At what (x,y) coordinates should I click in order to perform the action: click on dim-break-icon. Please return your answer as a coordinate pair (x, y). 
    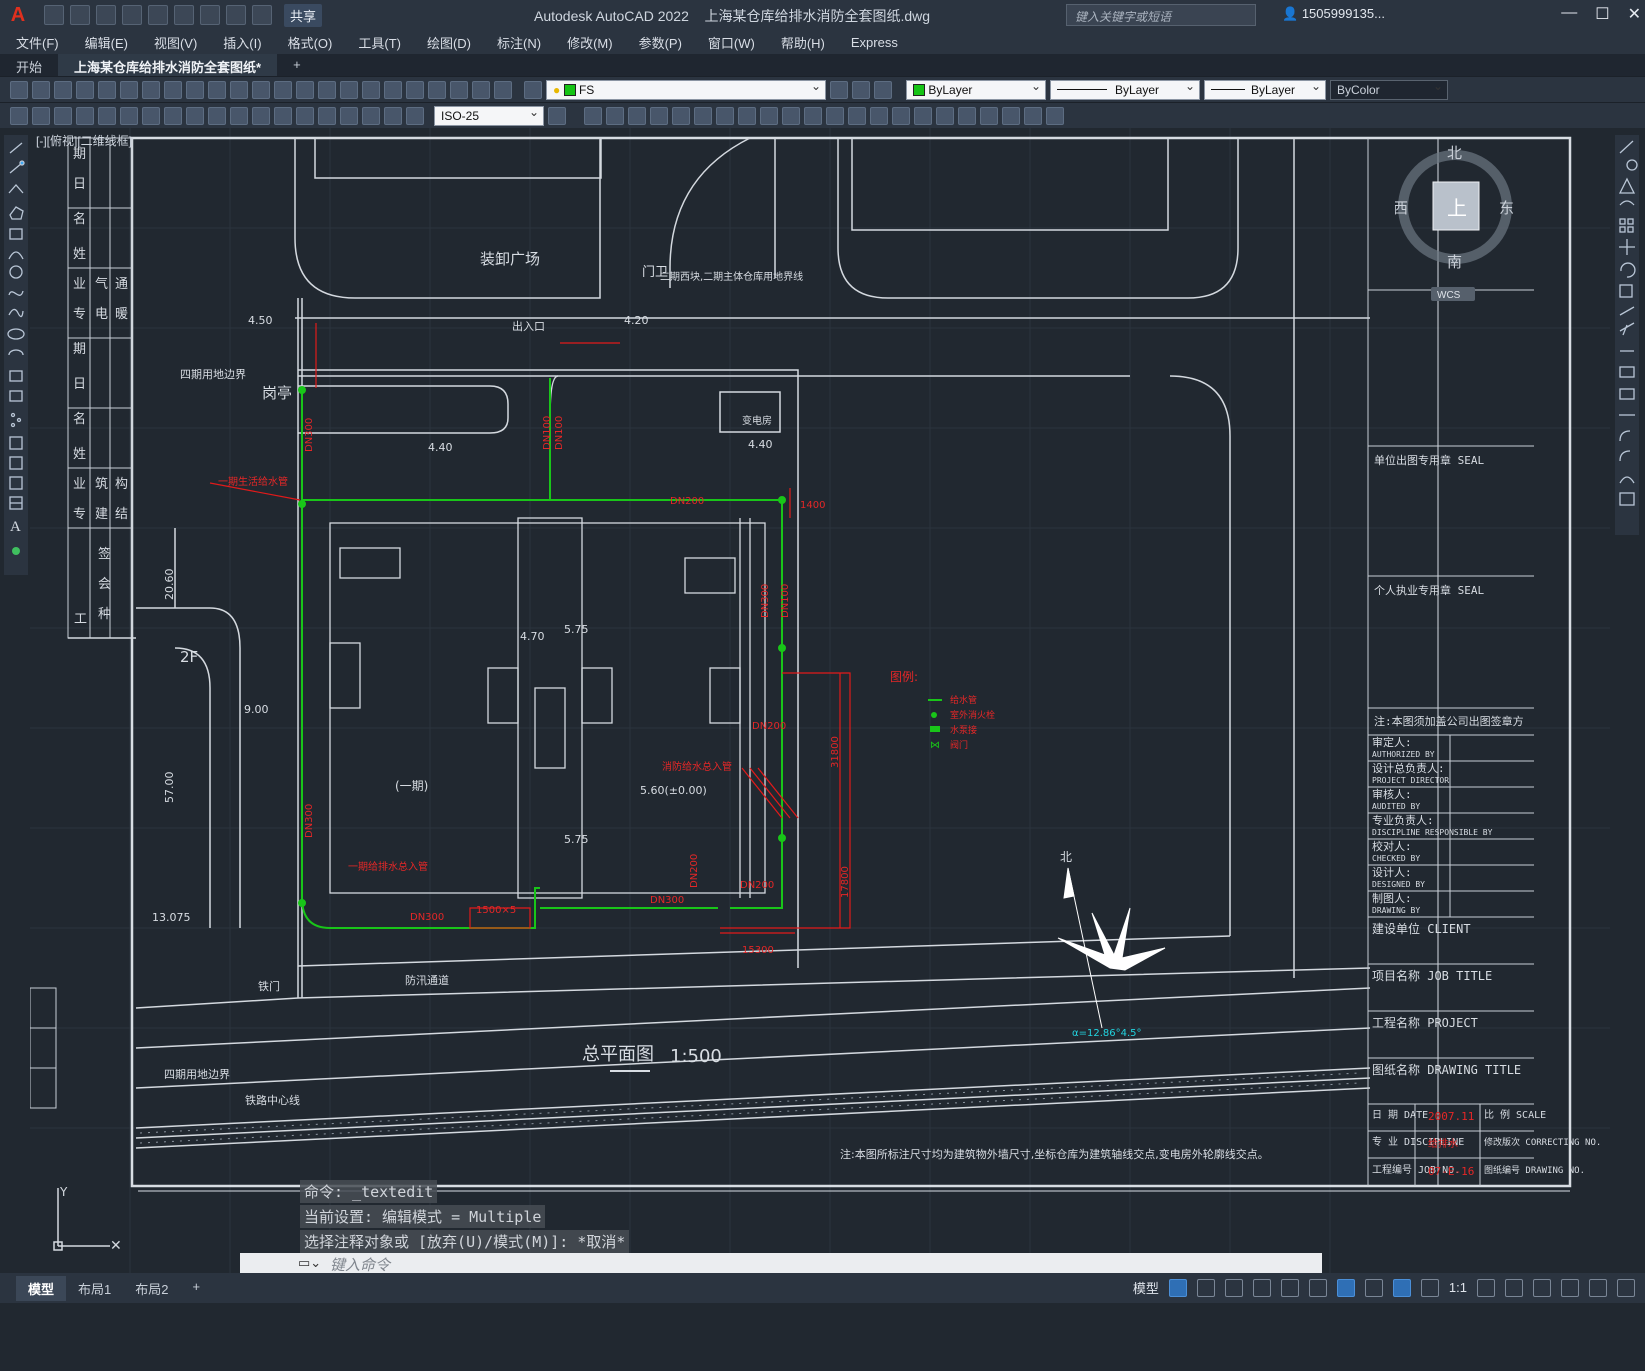
    Looking at the image, I should click on (283, 115).